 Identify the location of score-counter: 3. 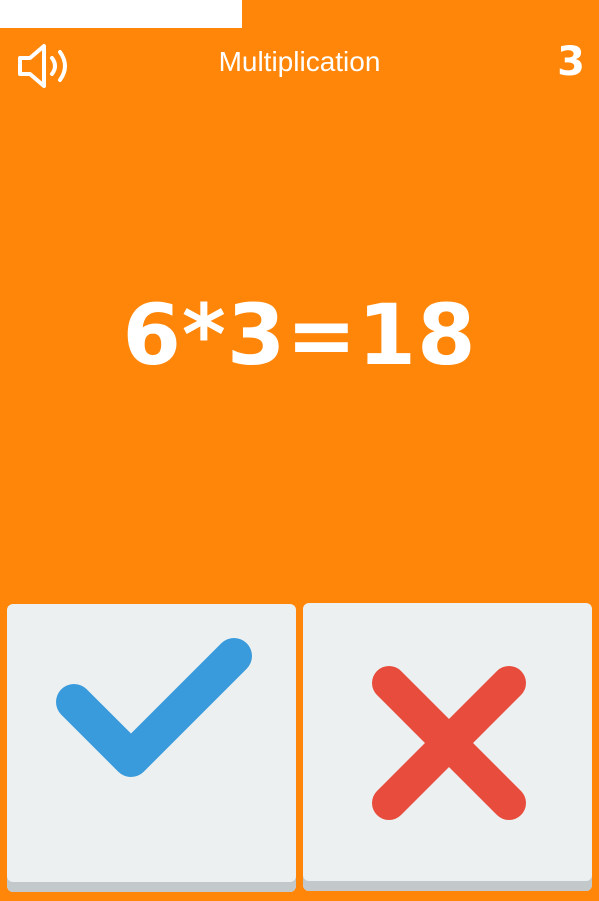
(571, 62).